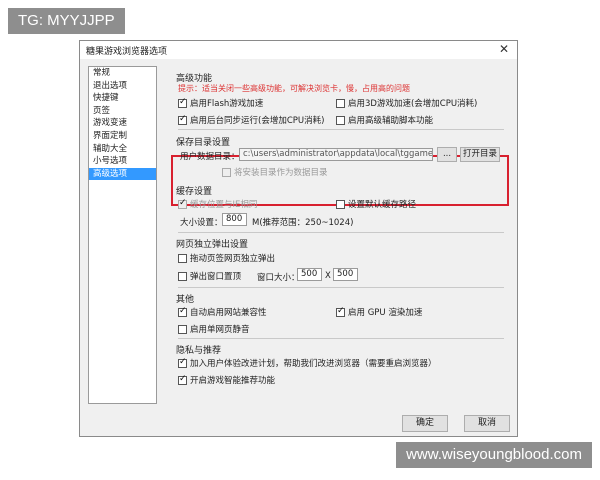  Describe the element at coordinates (328, 276) in the screenshot. I see `size-separator: X` at that location.